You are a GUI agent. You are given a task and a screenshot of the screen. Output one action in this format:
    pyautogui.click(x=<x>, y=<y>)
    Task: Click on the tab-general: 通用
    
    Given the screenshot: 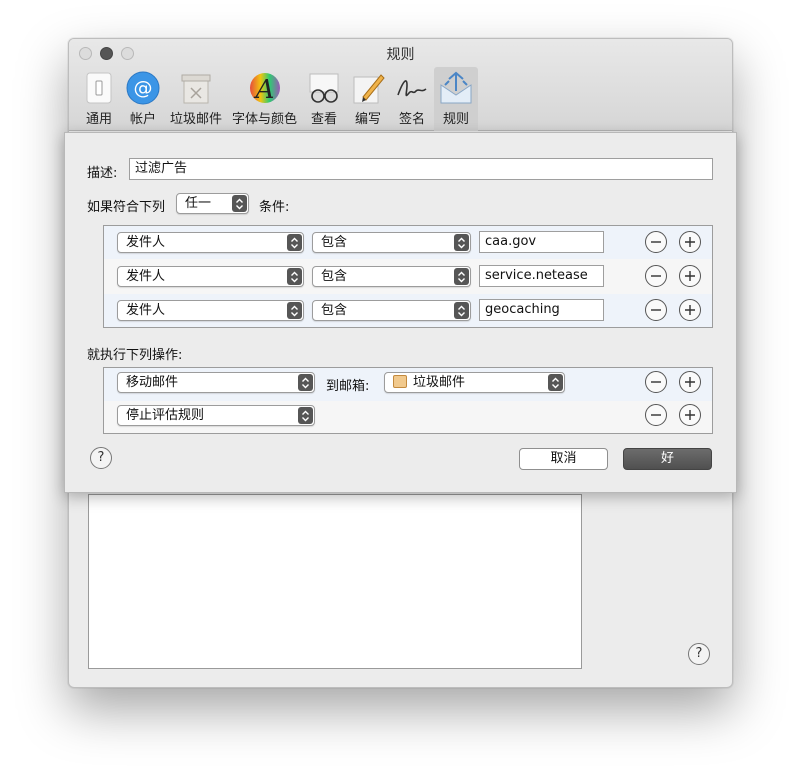 What is the action you would take?
    pyautogui.click(x=99, y=99)
    